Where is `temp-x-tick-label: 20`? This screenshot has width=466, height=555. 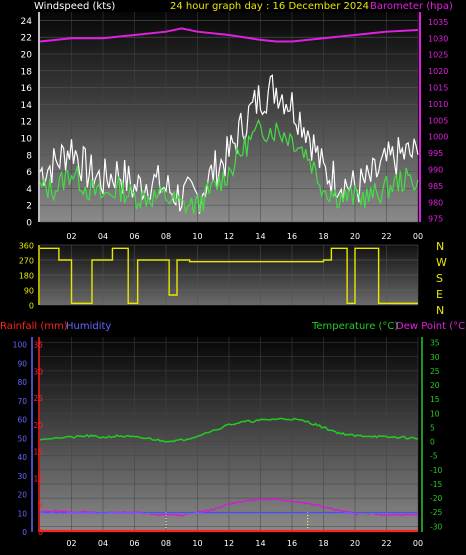 temp-x-tick-label: 20 is located at coordinates (355, 543).